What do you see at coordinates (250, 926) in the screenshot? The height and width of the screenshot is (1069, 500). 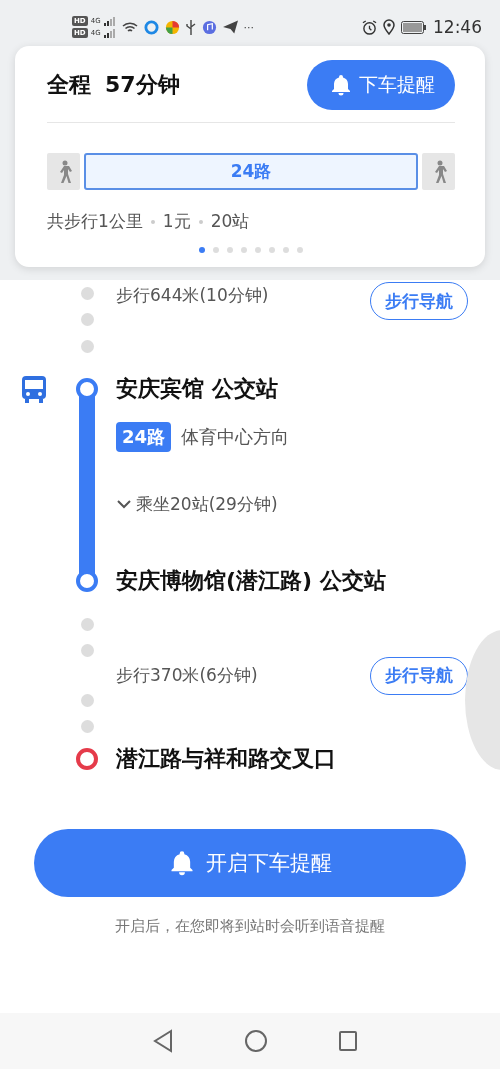 I see `reminder-hint: 开启后，在您即将到站时会听到语音提醒` at bounding box center [250, 926].